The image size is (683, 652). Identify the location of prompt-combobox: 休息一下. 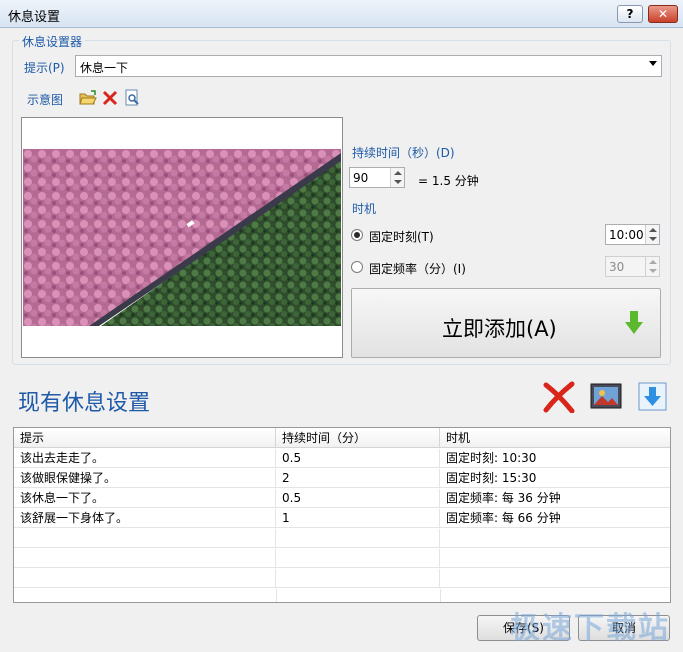
(368, 66).